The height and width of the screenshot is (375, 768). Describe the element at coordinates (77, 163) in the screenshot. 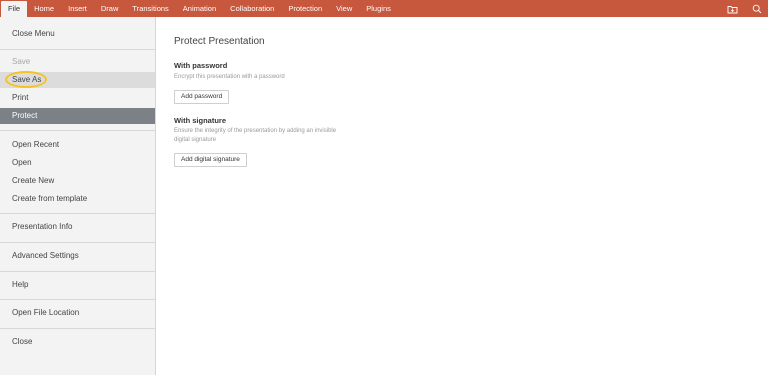

I see `open-item: Open` at that location.